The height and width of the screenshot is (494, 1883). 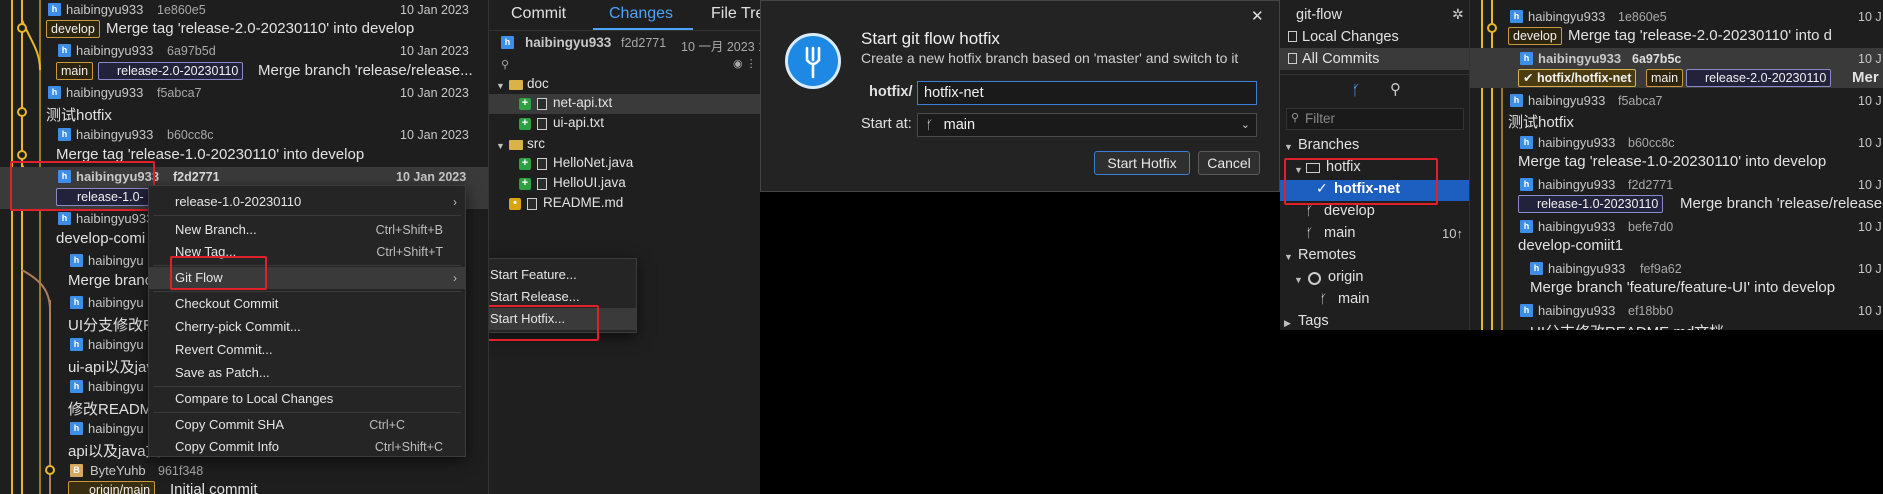 What do you see at coordinates (1257, 16) in the screenshot?
I see `close-icon: ✕` at bounding box center [1257, 16].